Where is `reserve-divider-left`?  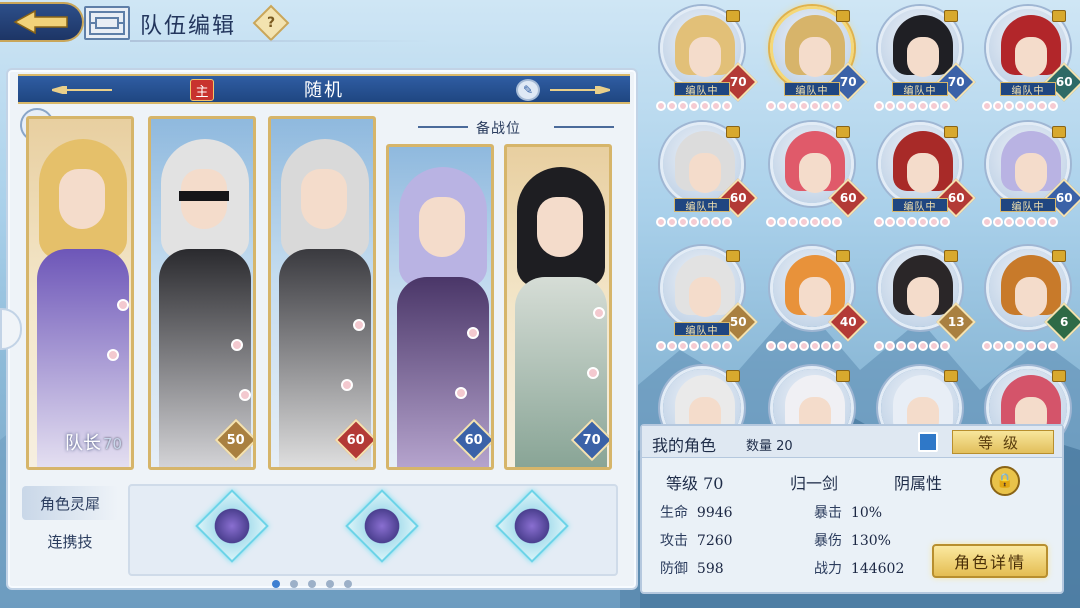 reserve-divider-left is located at coordinates (443, 127).